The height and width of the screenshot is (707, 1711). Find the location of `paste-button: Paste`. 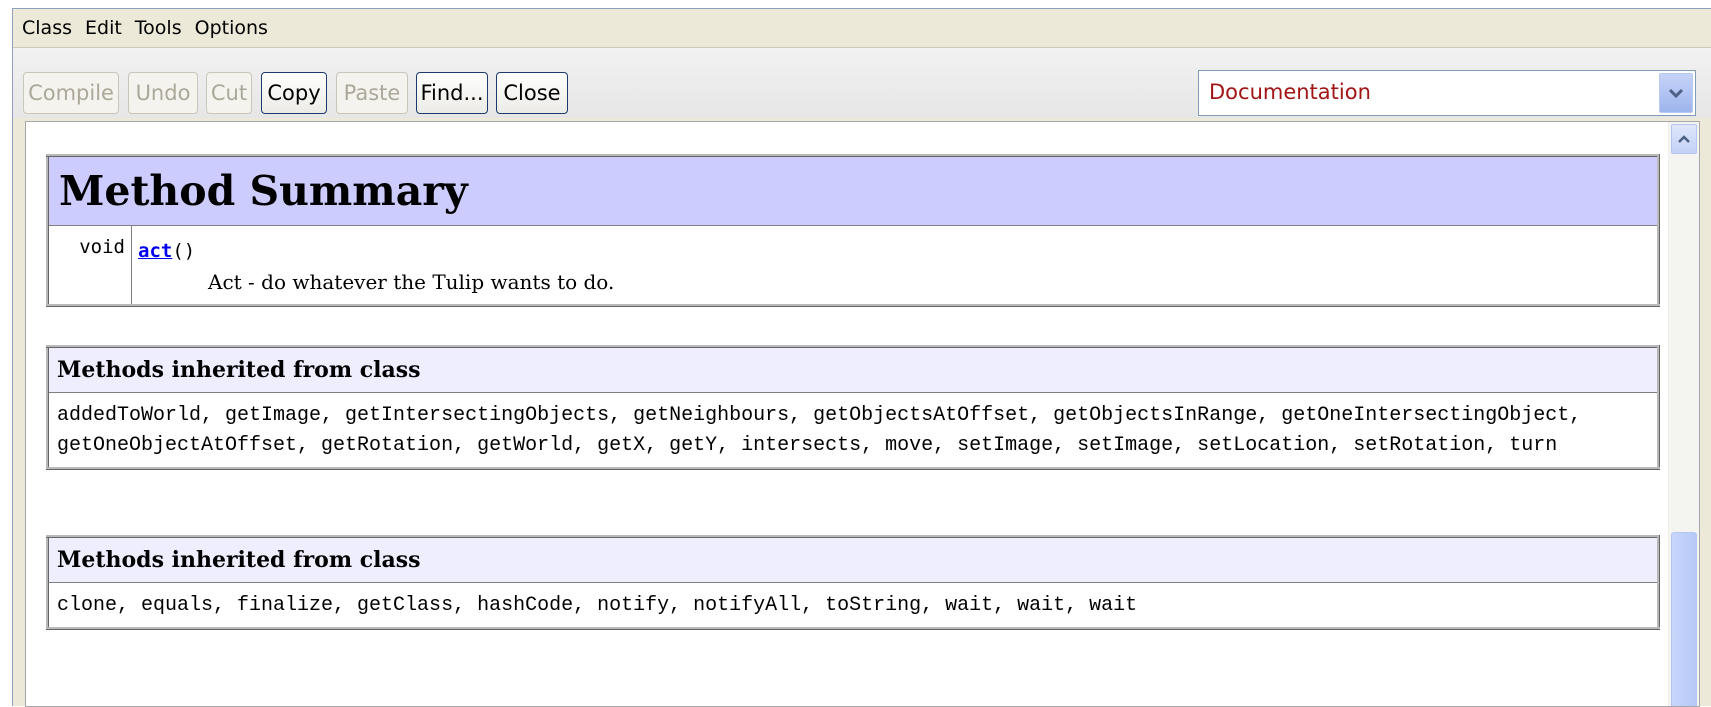

paste-button: Paste is located at coordinates (372, 93).